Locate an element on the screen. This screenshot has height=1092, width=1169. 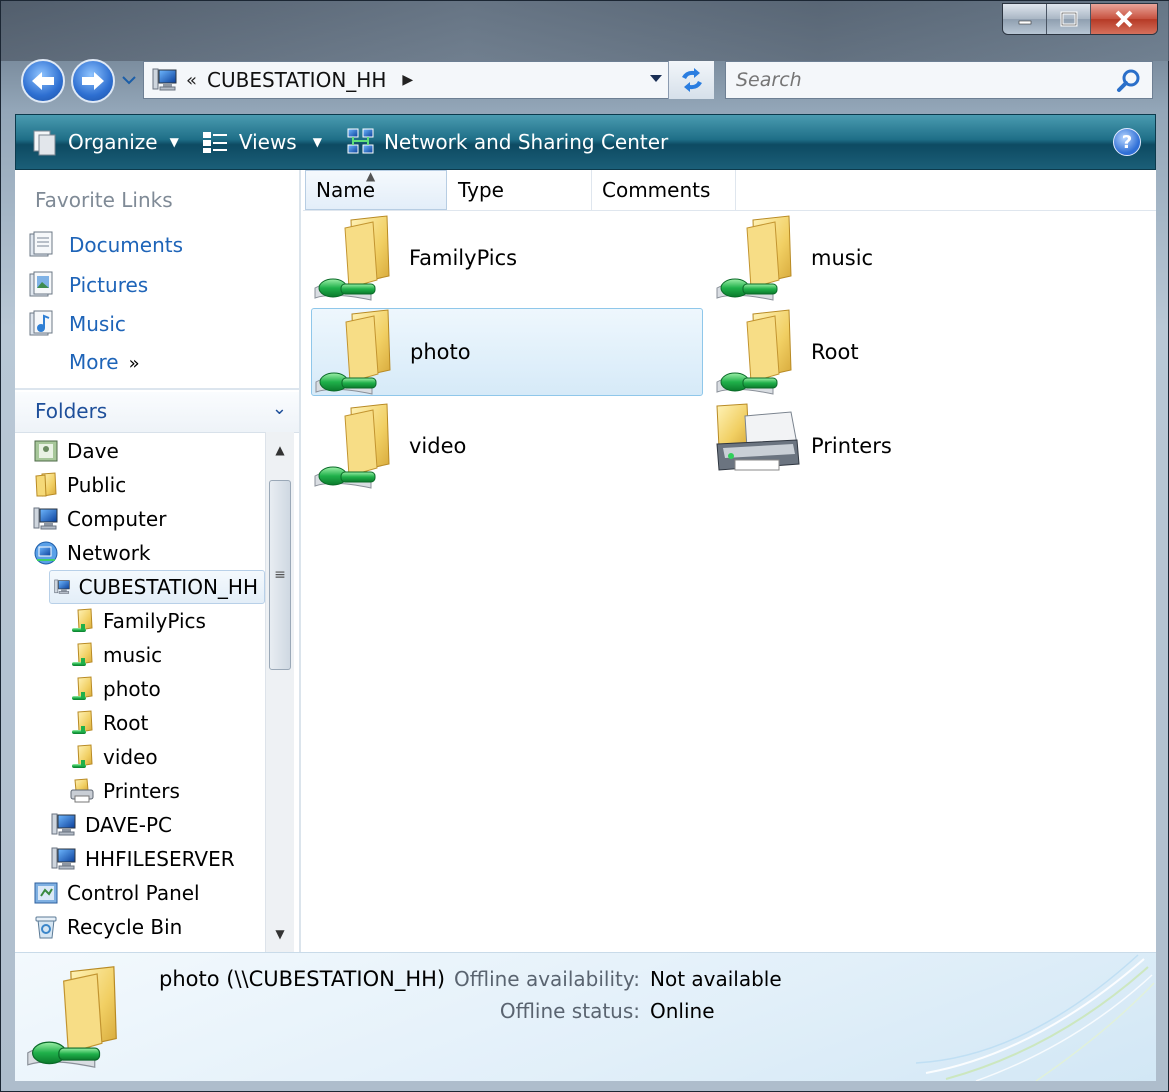
views-dropdown-button: ▼ is located at coordinates (321, 142).